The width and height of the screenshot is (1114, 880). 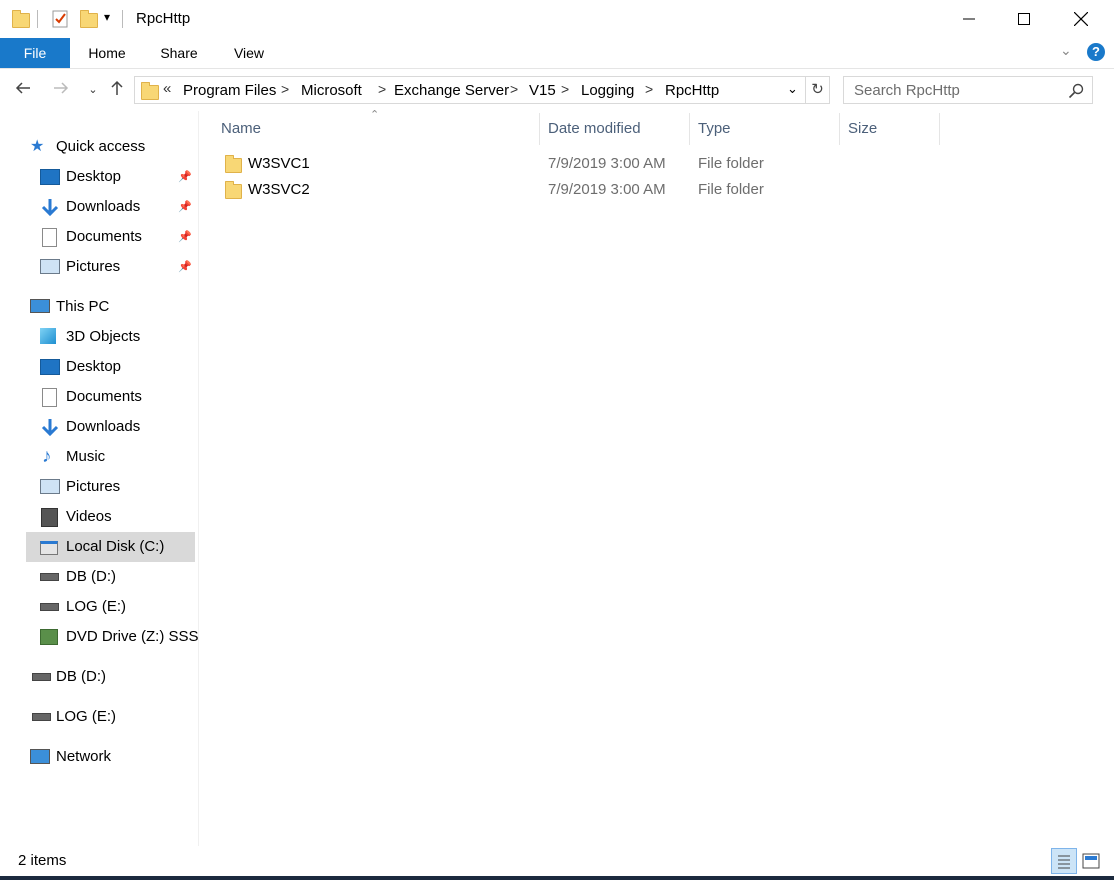 I want to click on nav-network: Network, so click(x=114, y=757).